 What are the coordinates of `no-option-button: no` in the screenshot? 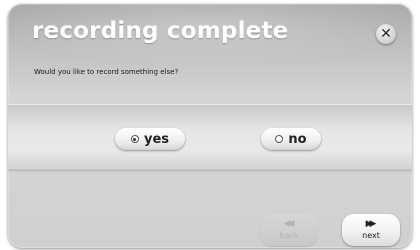 It's located at (291, 139).